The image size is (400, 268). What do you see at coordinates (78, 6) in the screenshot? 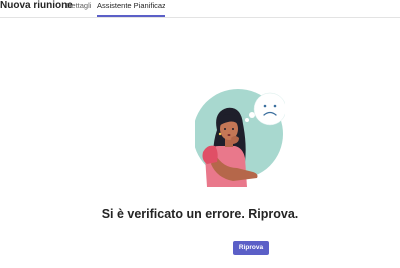
I see `tab-details: Dettagli` at bounding box center [78, 6].